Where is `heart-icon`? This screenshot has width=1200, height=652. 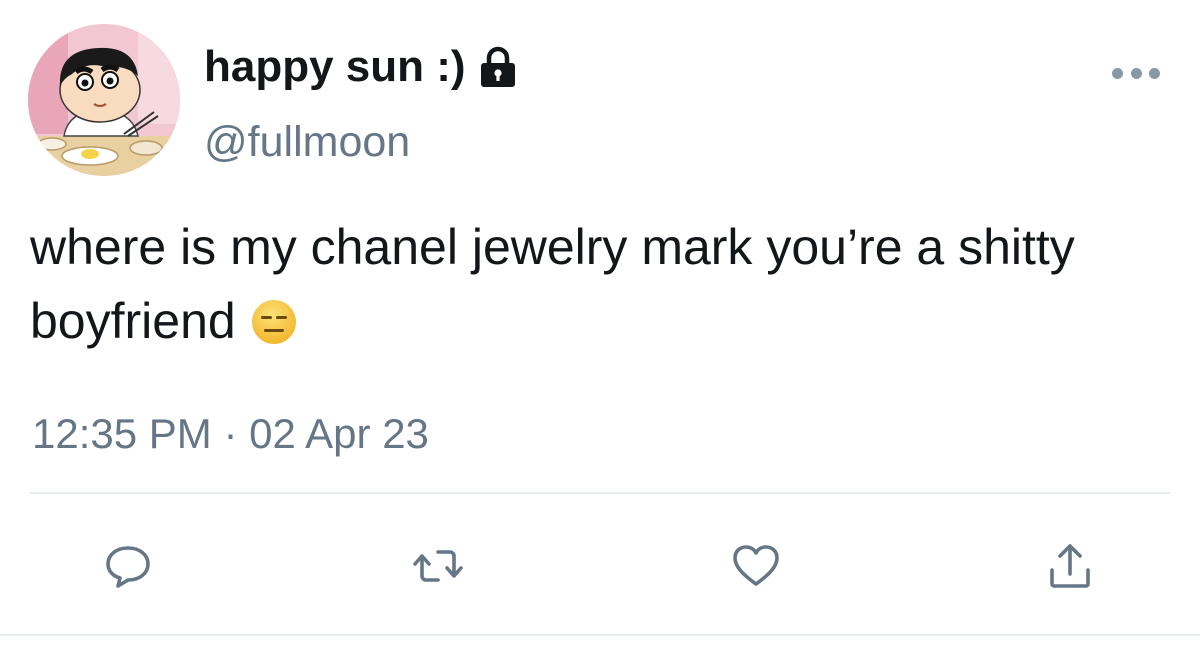
heart-icon is located at coordinates (756, 565).